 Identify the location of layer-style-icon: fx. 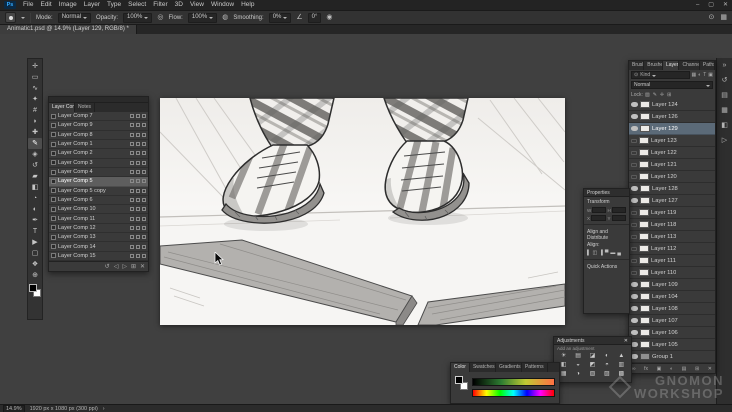
(646, 369).